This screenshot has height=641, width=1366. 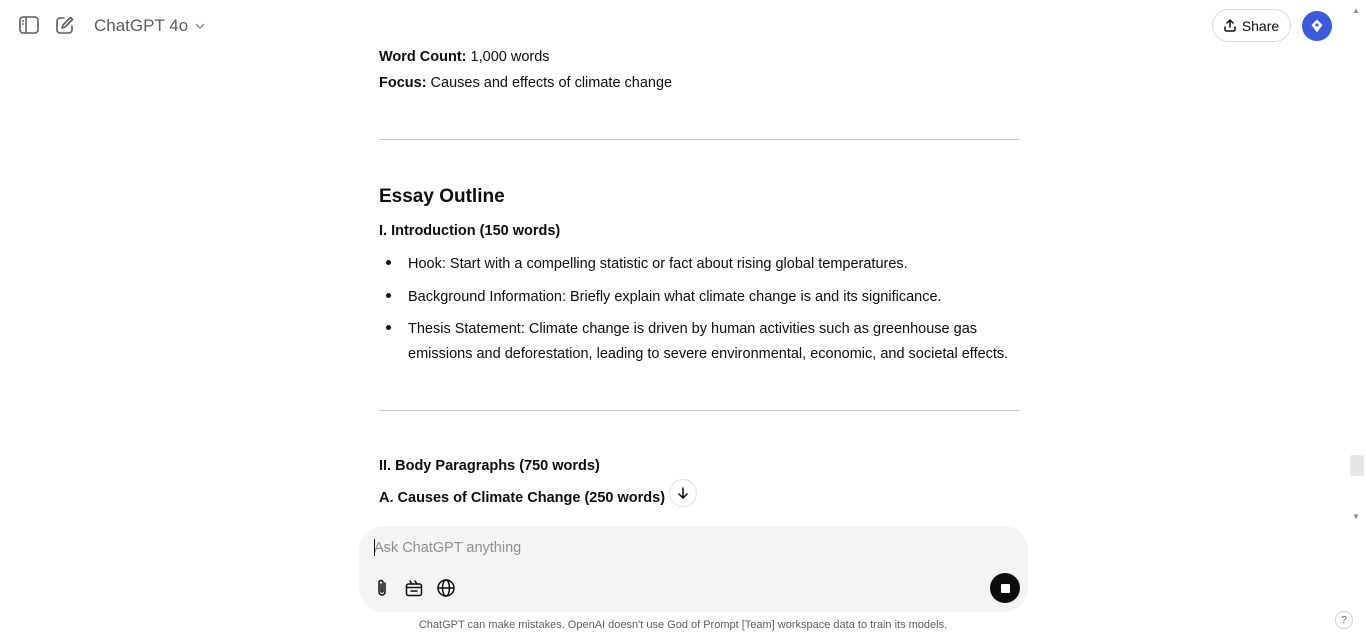 I want to click on chevron-down-icon, so click(x=200, y=26).